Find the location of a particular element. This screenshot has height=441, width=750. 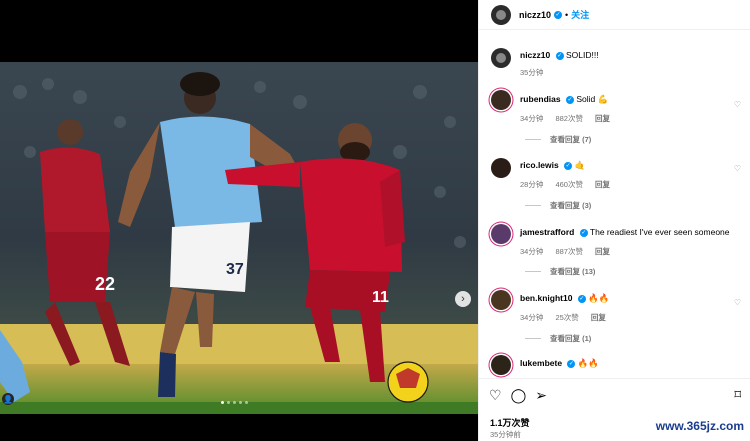

comment-likes: 460次赞 is located at coordinates (569, 184).